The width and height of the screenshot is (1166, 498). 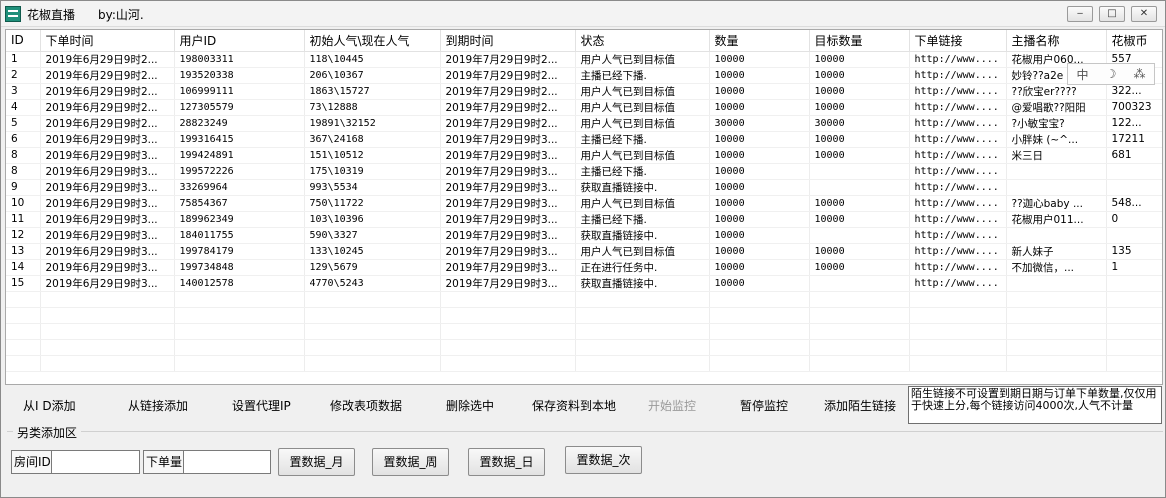 What do you see at coordinates (366, 405) in the screenshot?
I see `edit-data-button: 修改表项数据` at bounding box center [366, 405].